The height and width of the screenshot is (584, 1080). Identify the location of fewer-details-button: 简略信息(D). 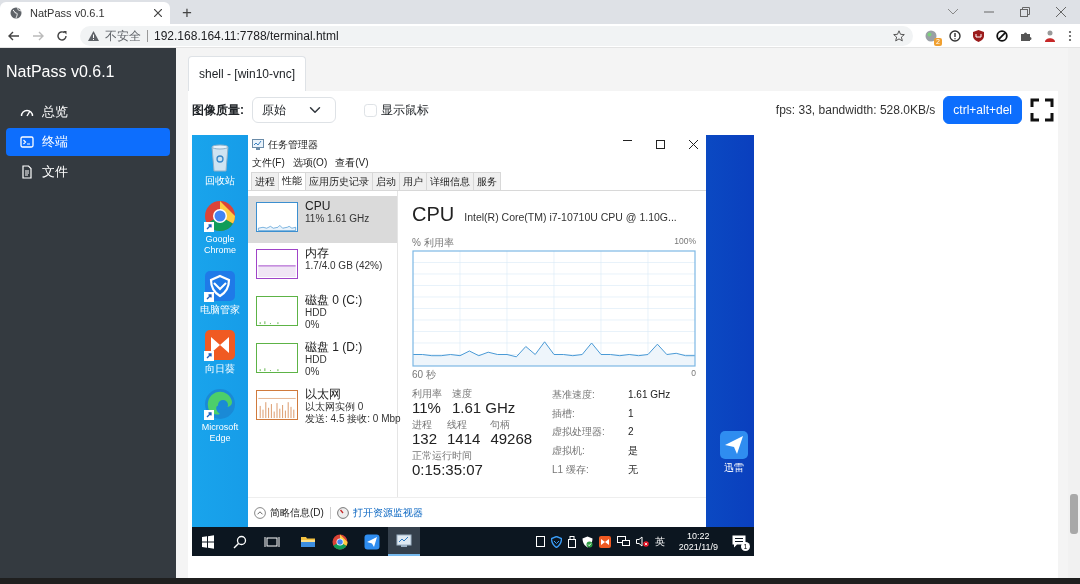
(289, 513).